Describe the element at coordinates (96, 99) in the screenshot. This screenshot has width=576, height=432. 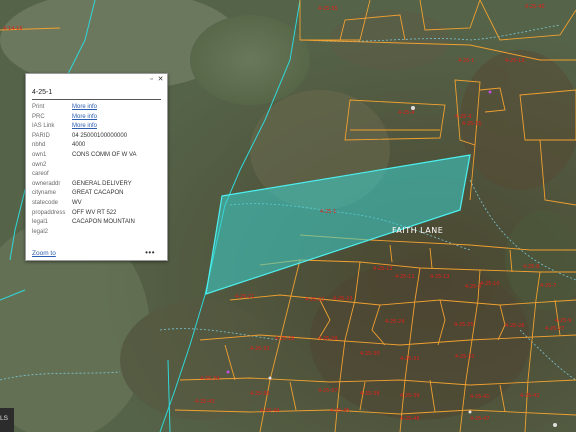
I see `popup-divider` at that location.